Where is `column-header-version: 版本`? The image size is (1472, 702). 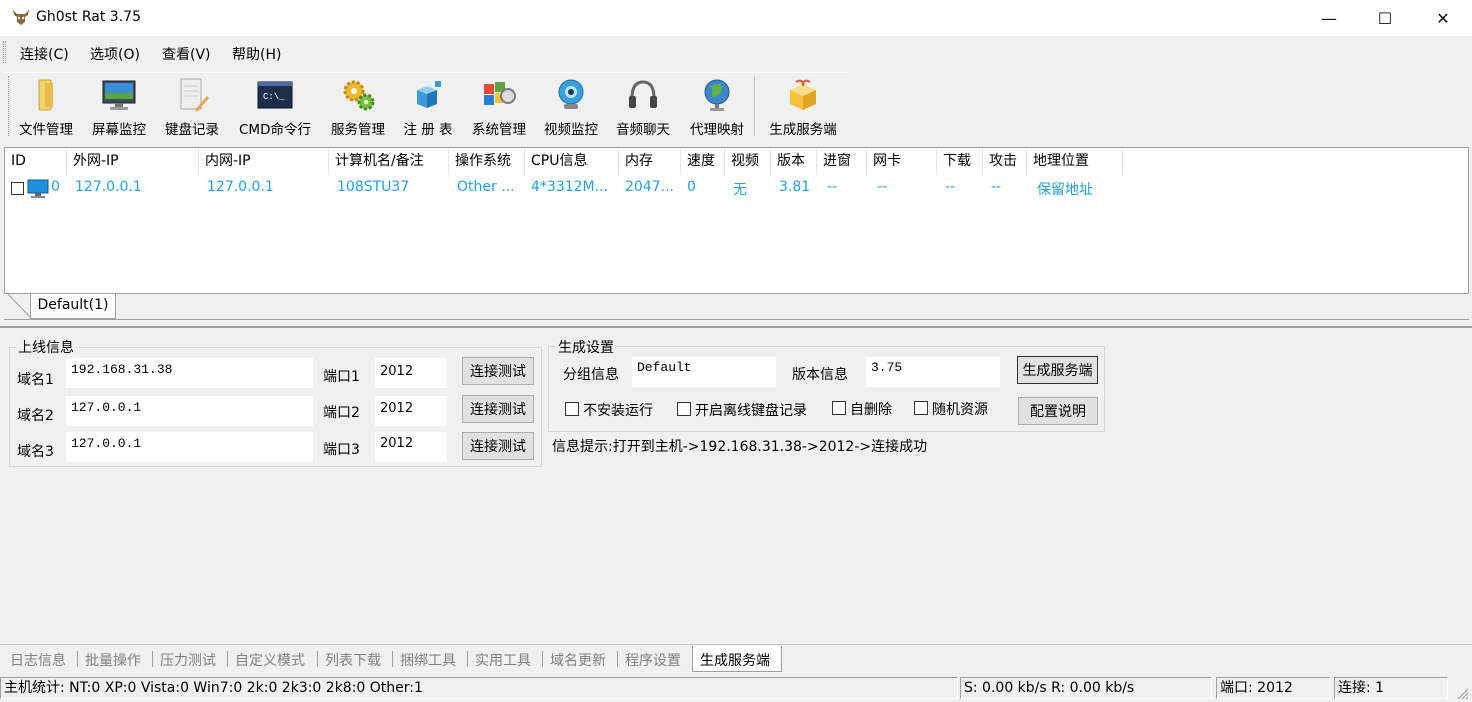 column-header-version: 版本 is located at coordinates (794, 161).